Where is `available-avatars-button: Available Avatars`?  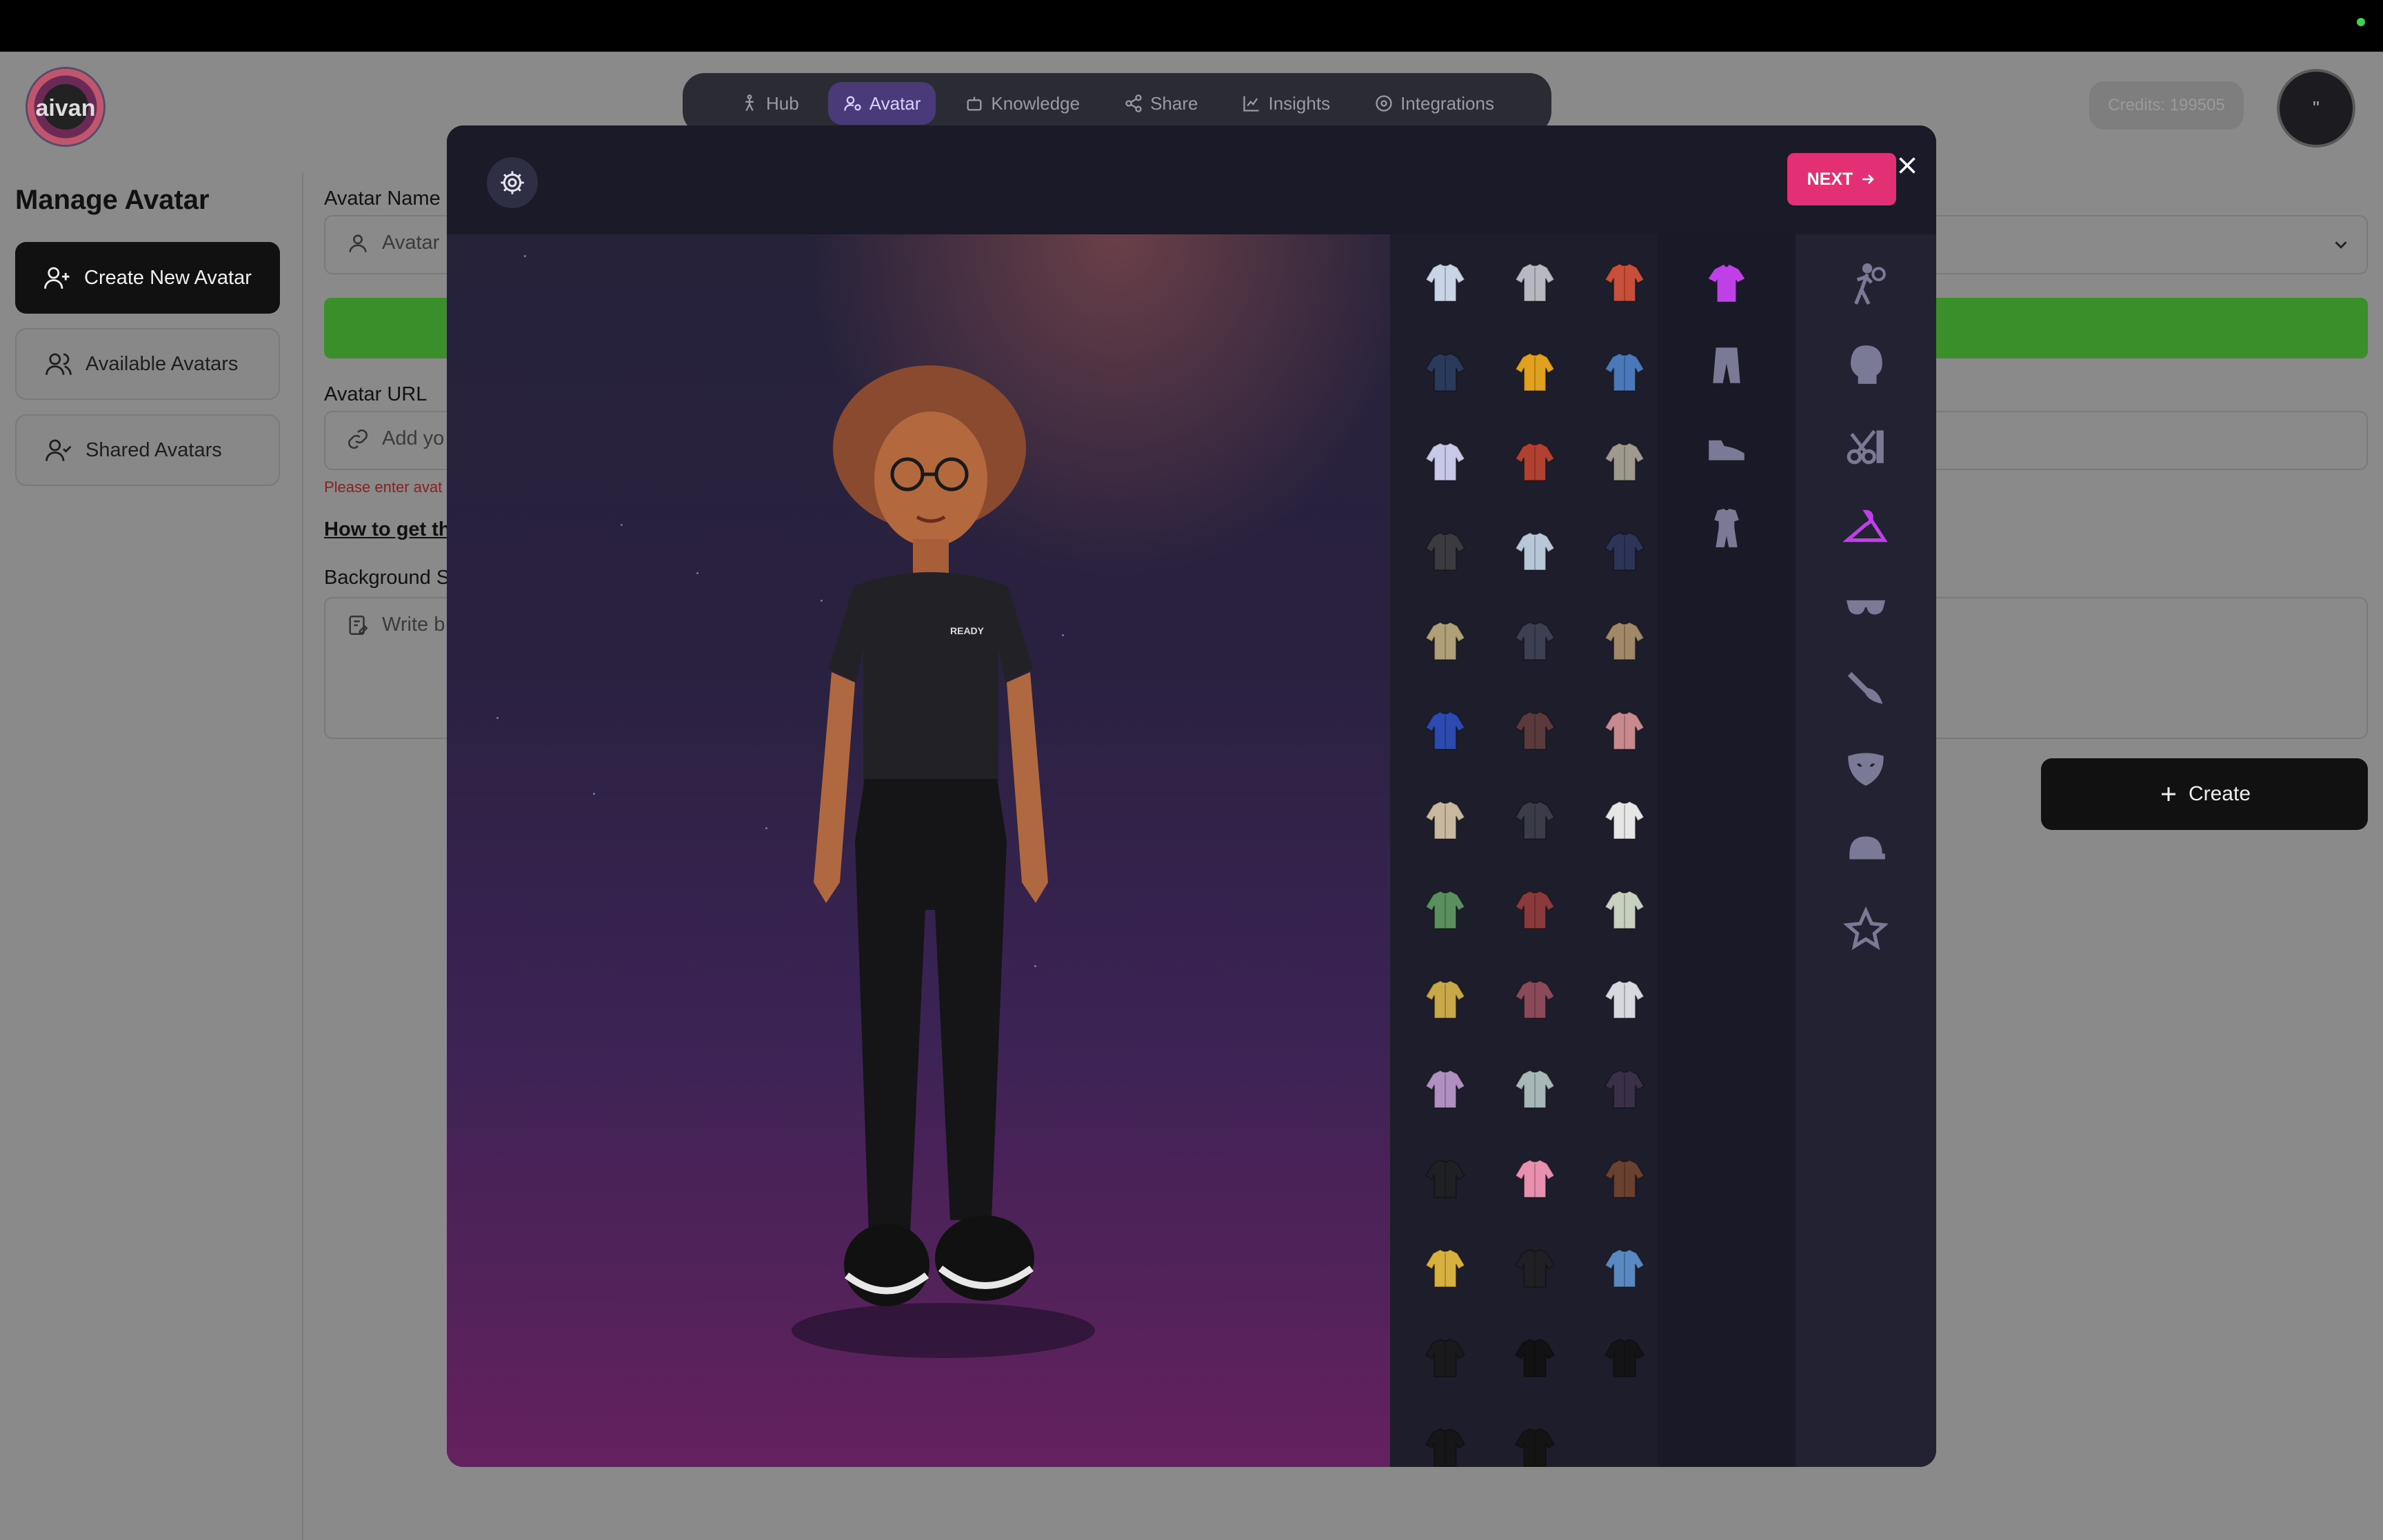 available-avatars-button: Available Avatars is located at coordinates (147, 364).